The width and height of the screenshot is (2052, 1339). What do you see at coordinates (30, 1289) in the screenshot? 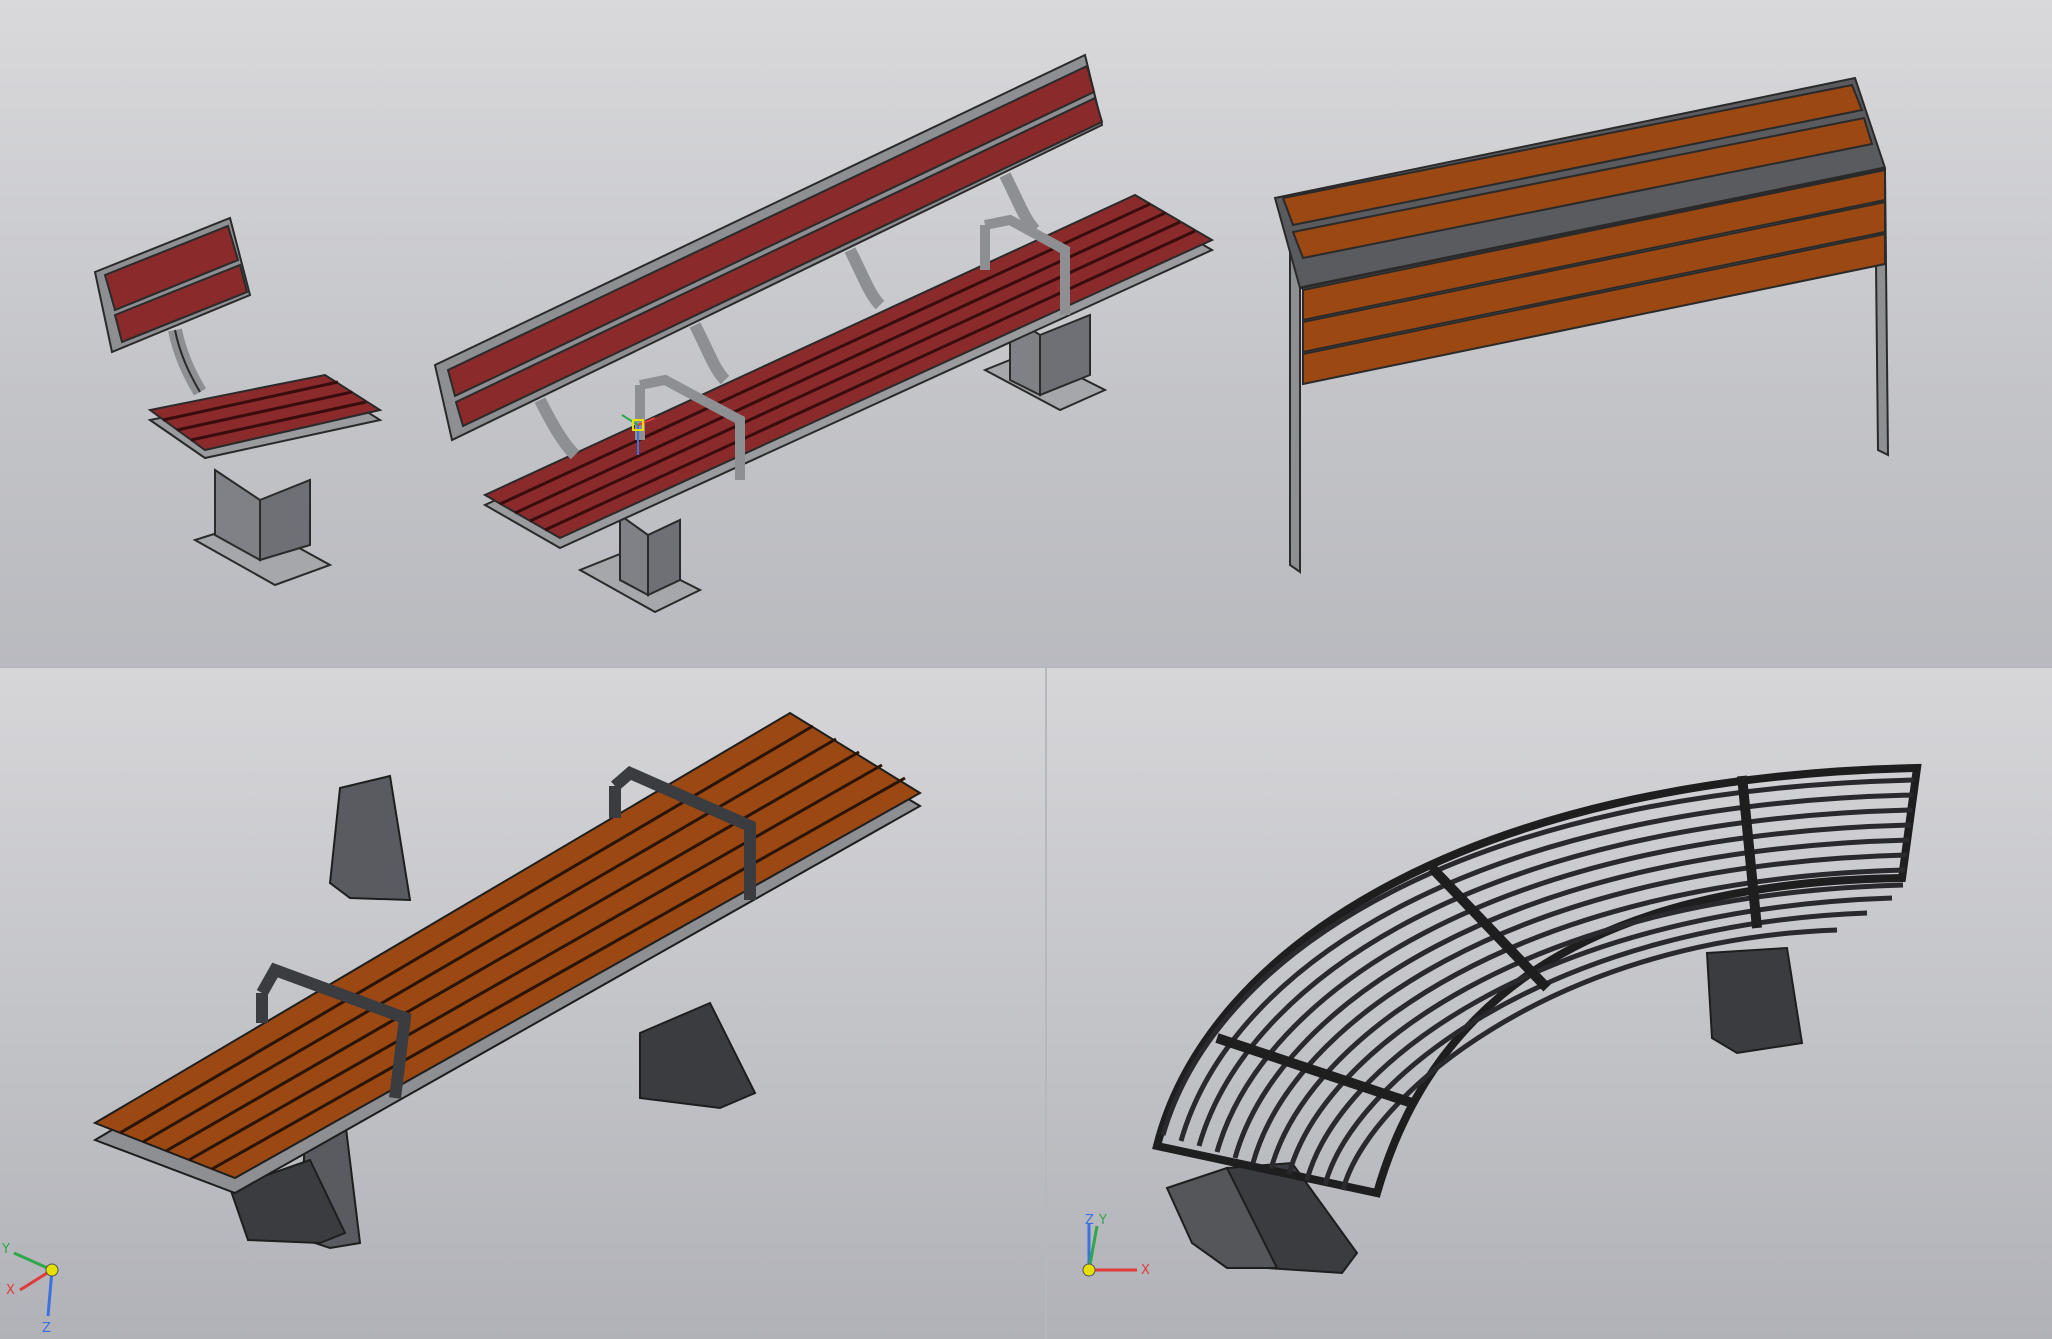
I see `axis-triad-icon: Y X Z` at bounding box center [30, 1289].